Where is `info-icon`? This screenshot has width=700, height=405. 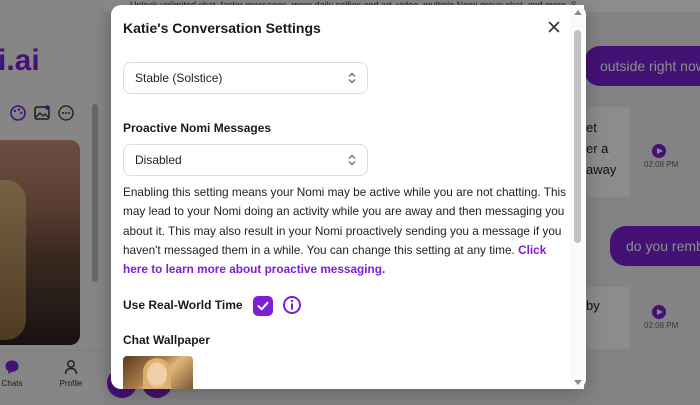 info-icon is located at coordinates (292, 304).